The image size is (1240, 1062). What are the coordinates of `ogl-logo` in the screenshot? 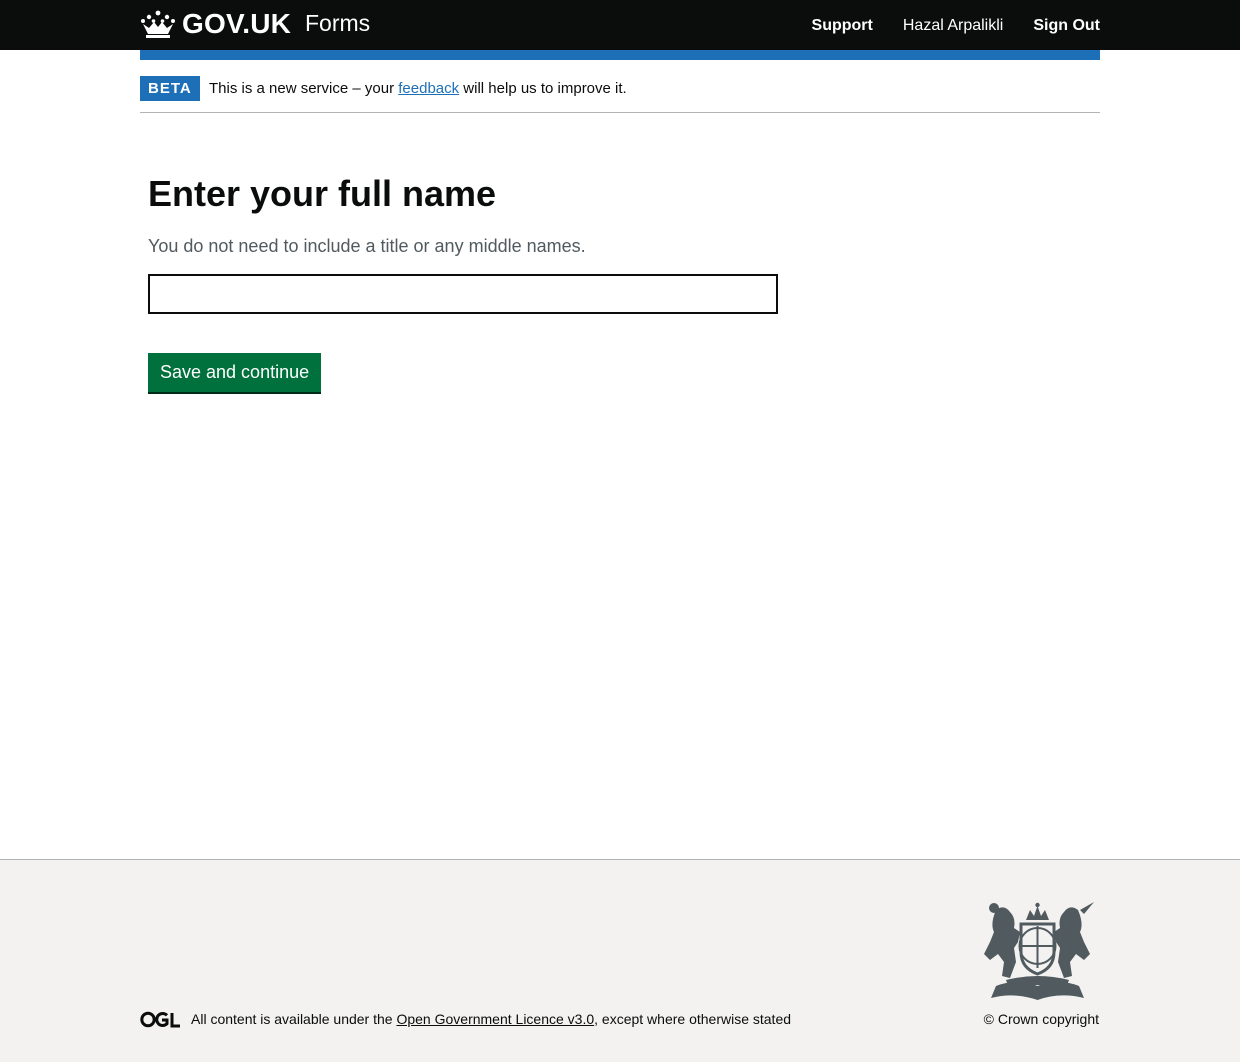 It's located at (160, 1019).